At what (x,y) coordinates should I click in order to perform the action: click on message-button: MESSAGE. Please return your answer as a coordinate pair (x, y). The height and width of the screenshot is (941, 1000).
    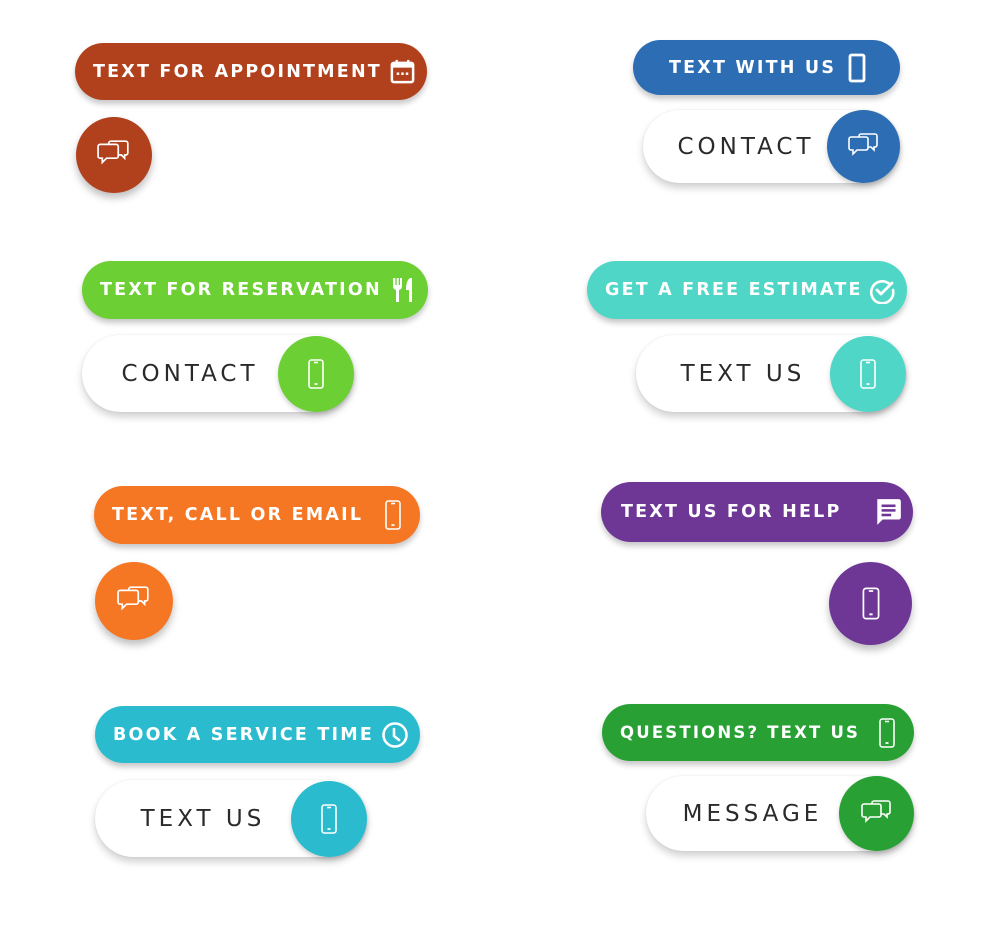
    Looking at the image, I should click on (780, 813).